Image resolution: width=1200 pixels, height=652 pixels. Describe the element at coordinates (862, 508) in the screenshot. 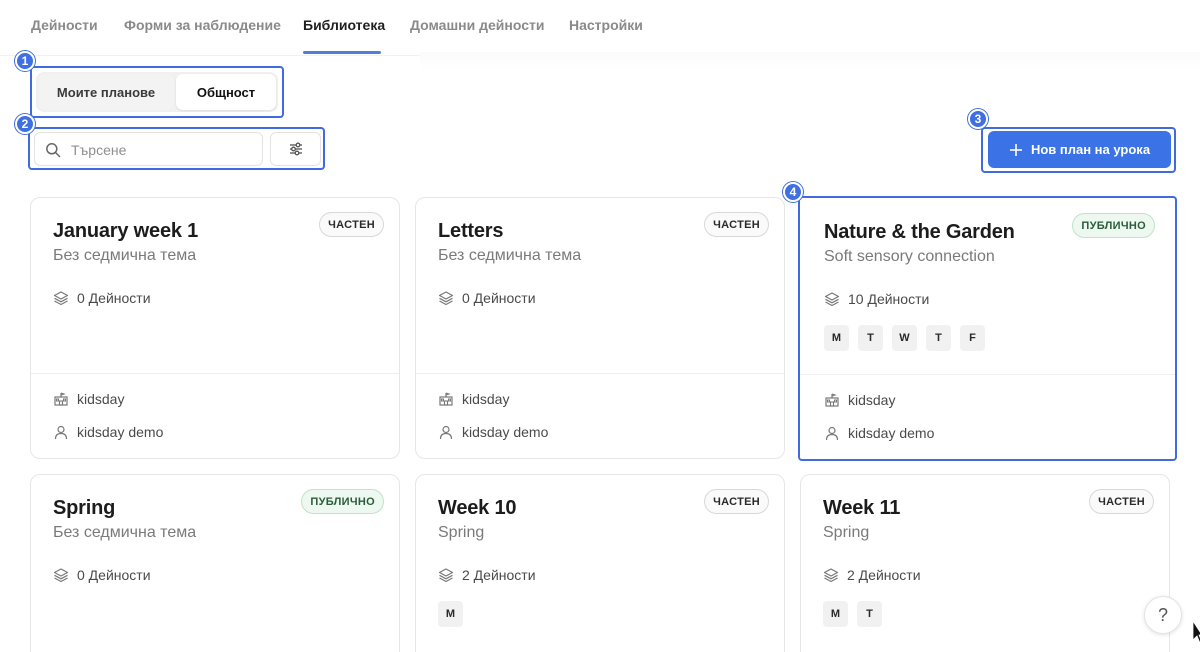

I see `card-title: Week 11` at that location.